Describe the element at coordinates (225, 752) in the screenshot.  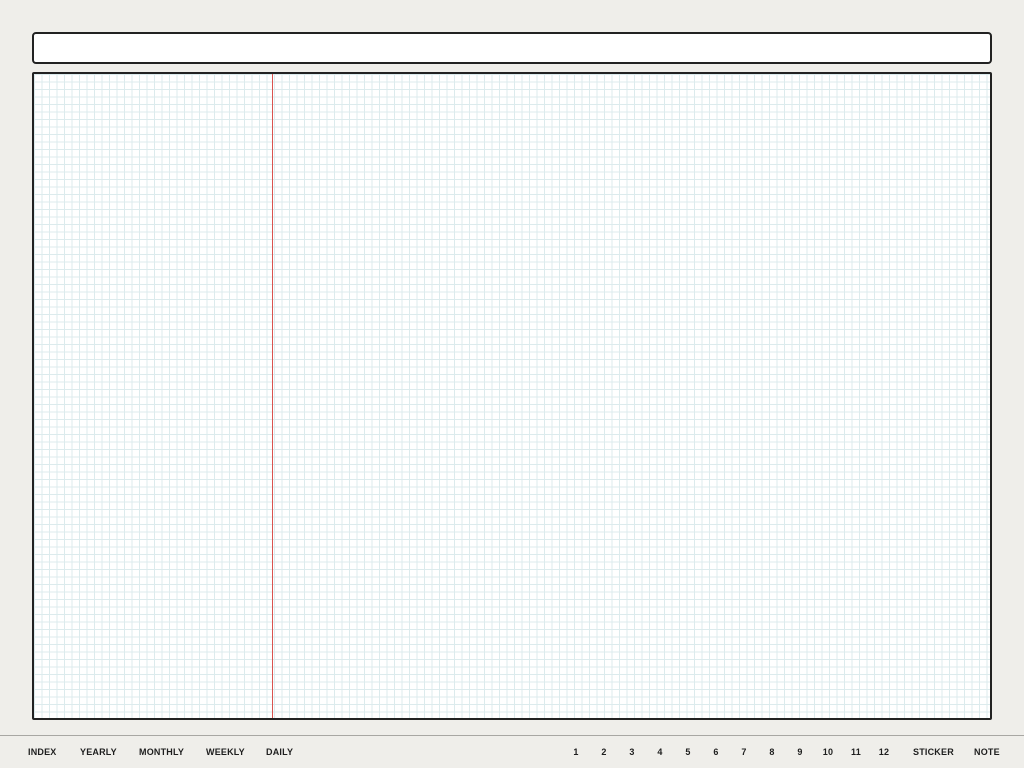
I see `nav-weekly-link: WEEKLY` at that location.